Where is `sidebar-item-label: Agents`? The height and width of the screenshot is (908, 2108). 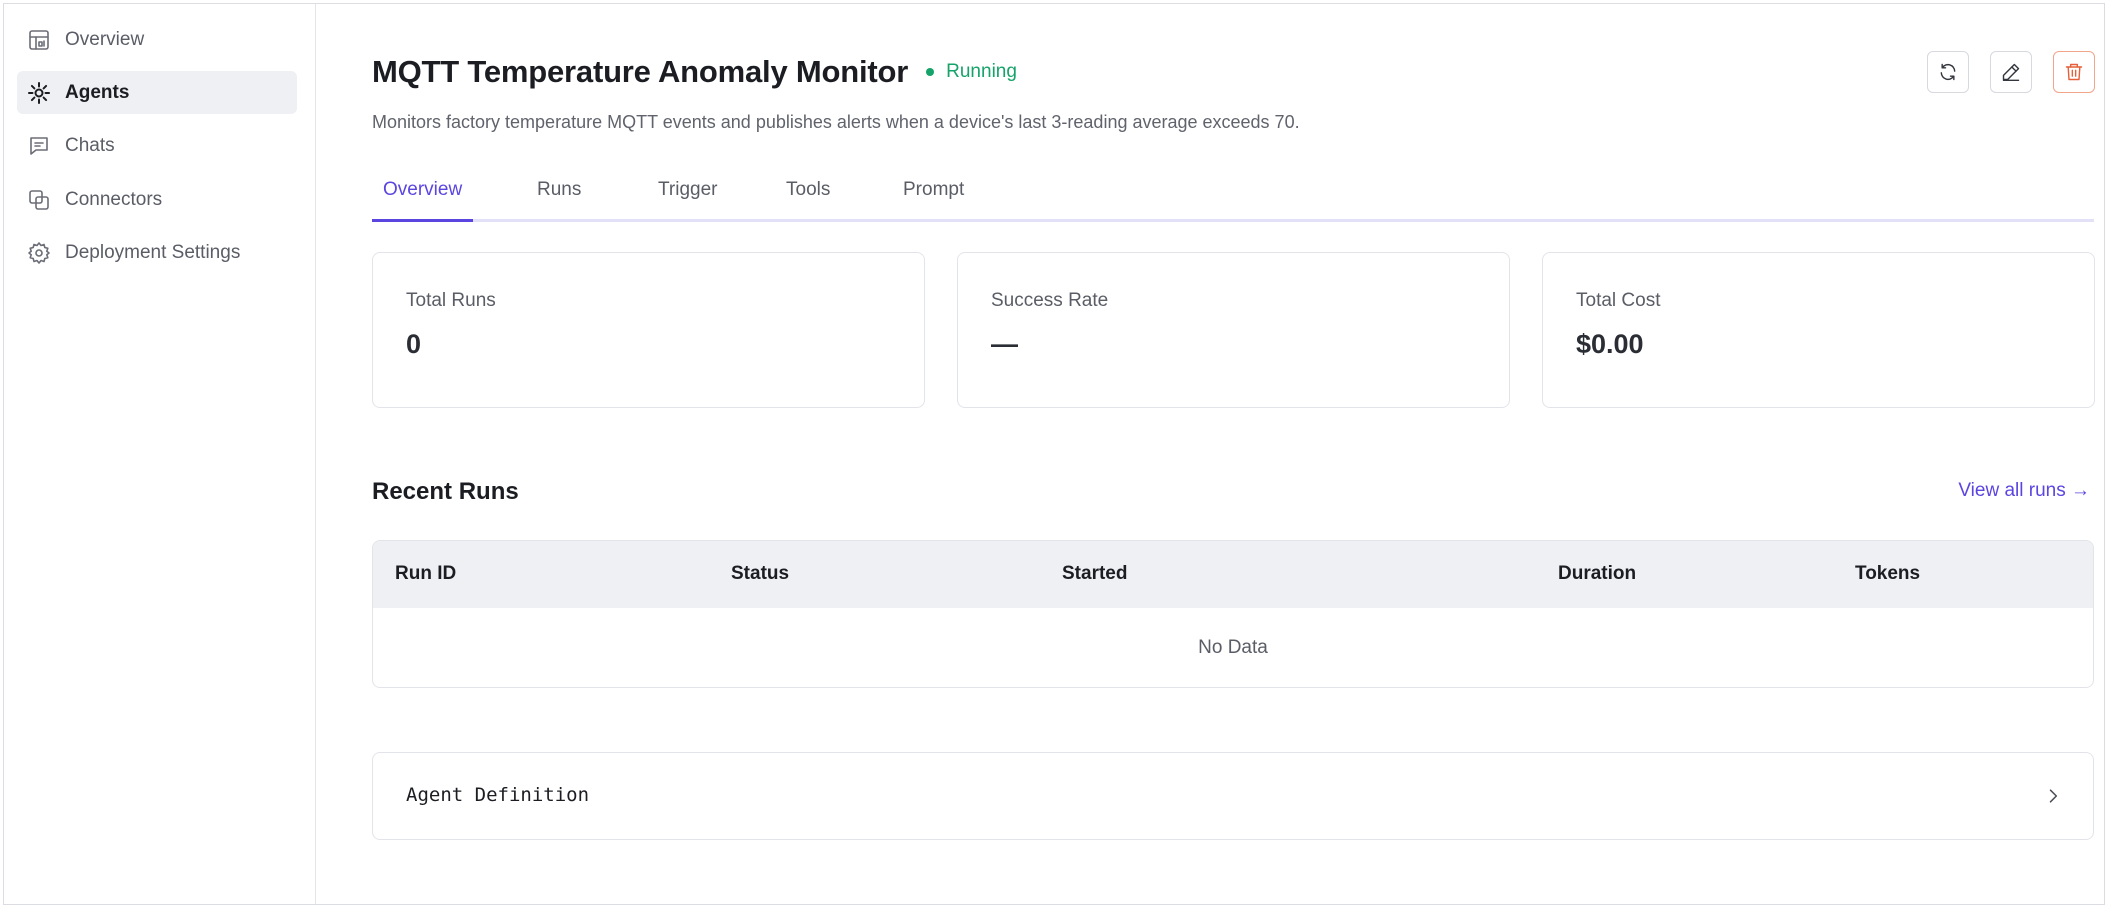
sidebar-item-label: Agents is located at coordinates (97, 92).